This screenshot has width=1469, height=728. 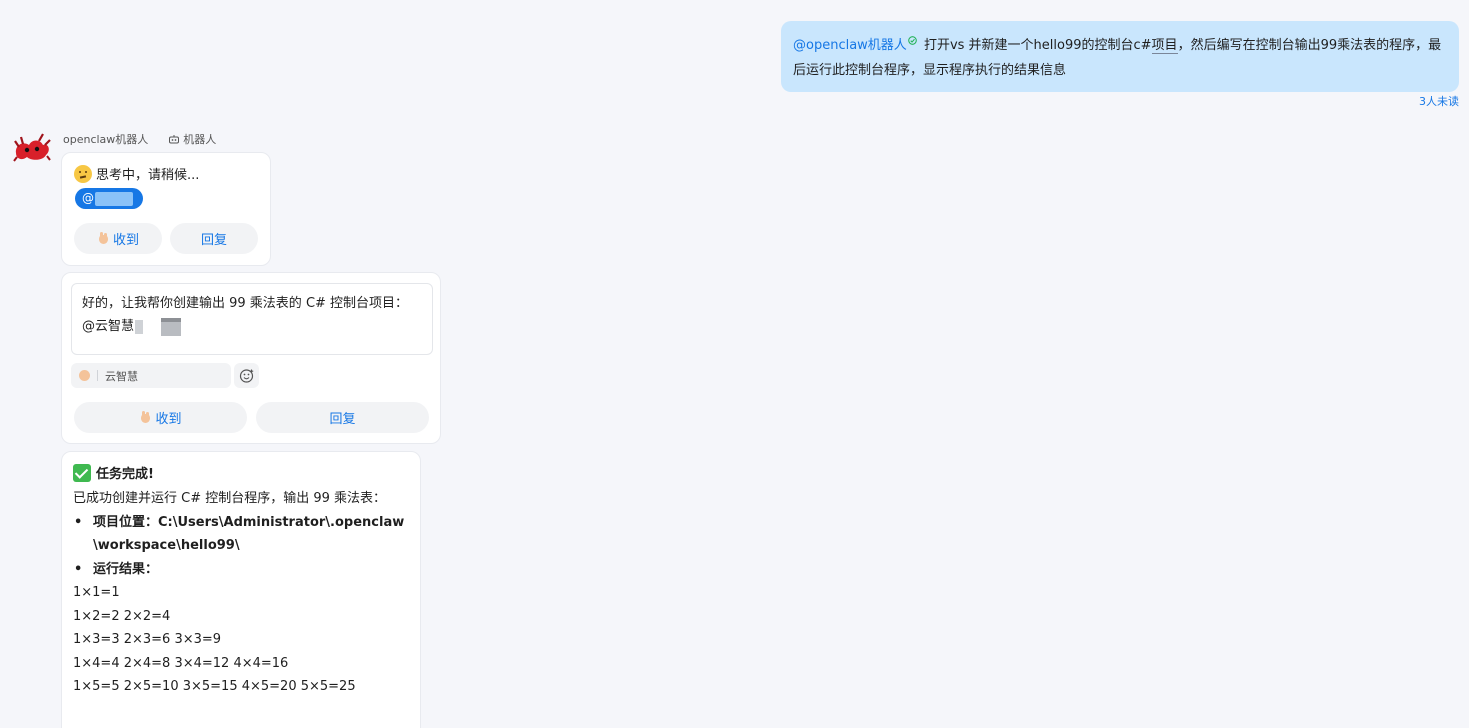 I want to click on table-line: 1×3=3 2×3=6 3×3=9, so click(x=147, y=639).